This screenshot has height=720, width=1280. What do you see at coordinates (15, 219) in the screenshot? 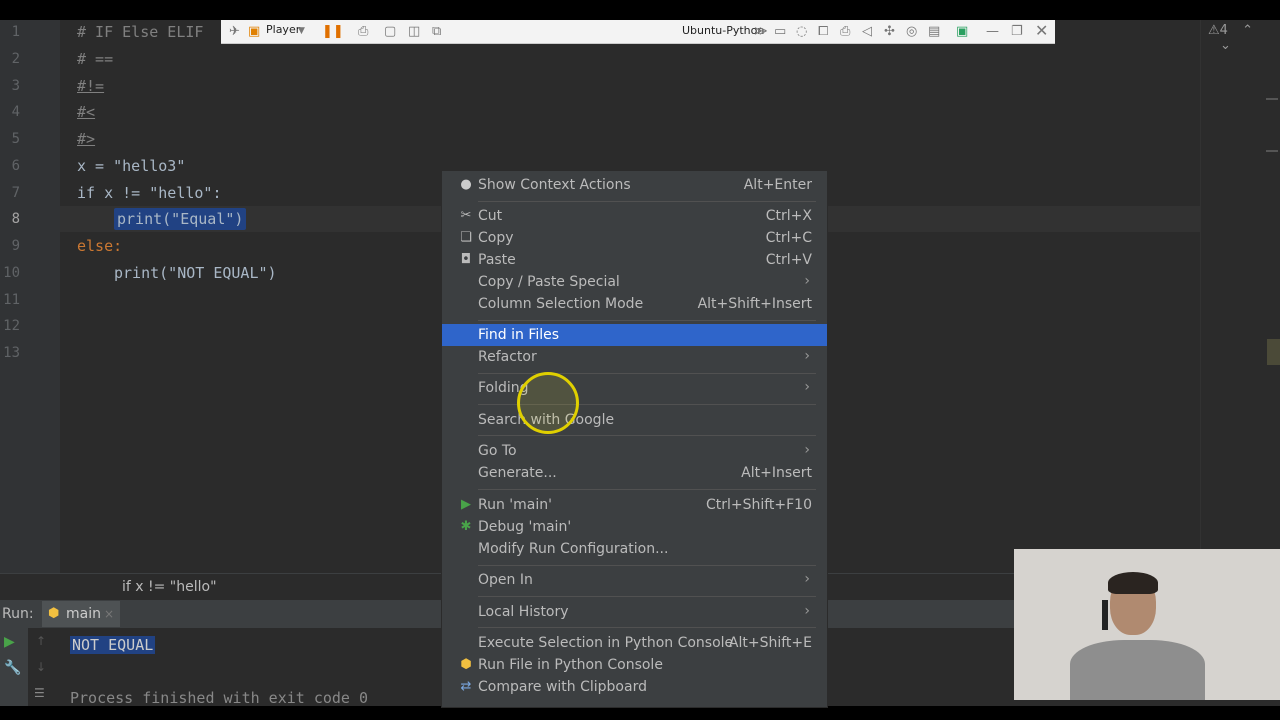
I see `line-number: 8` at bounding box center [15, 219].